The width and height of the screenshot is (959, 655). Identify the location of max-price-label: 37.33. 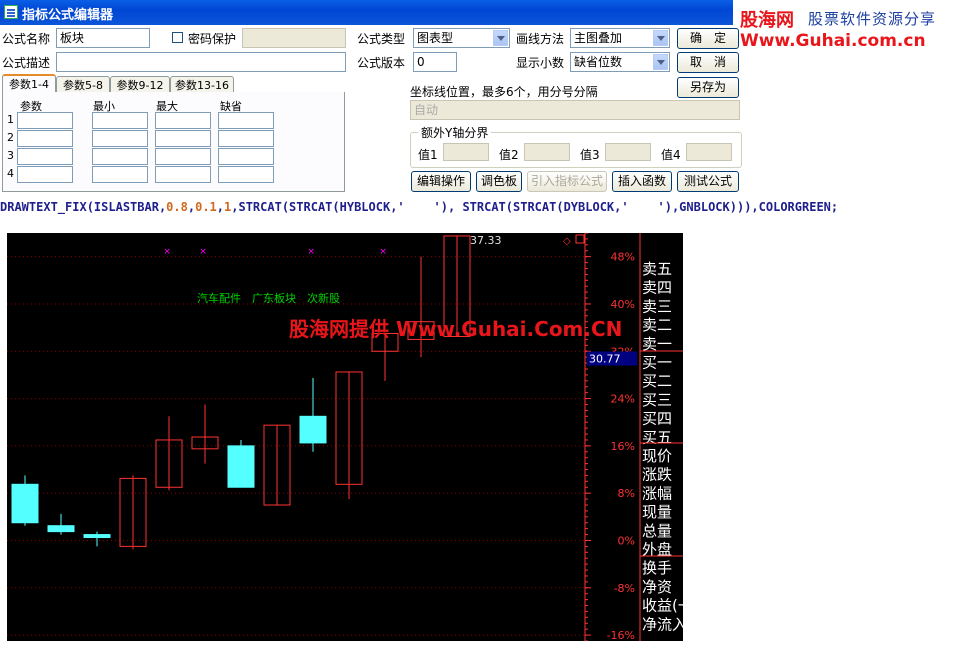
(486, 240).